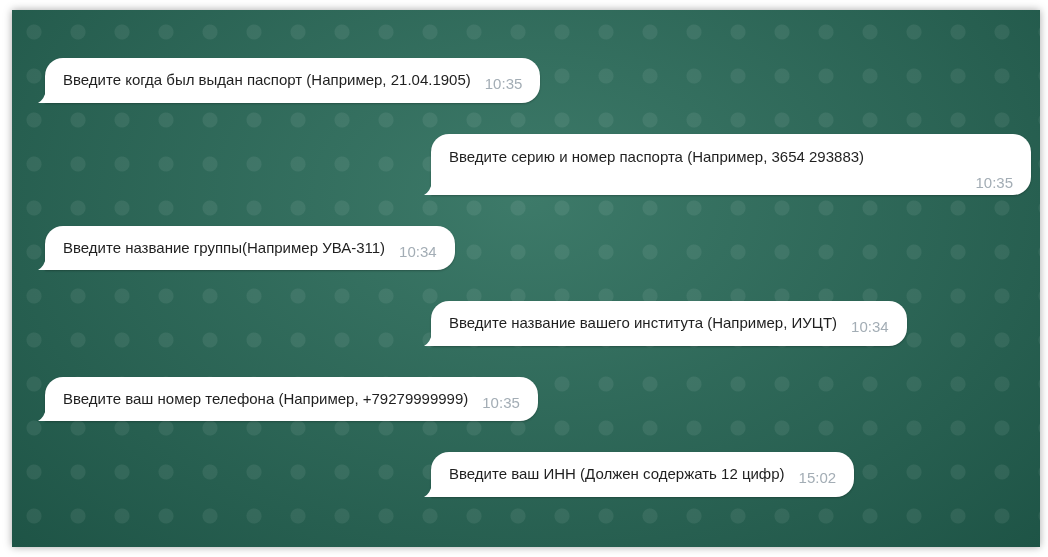  What do you see at coordinates (657, 156) in the screenshot?
I see `message-text: Введите серию и номер паспорта (Например, 3654 293883)` at bounding box center [657, 156].